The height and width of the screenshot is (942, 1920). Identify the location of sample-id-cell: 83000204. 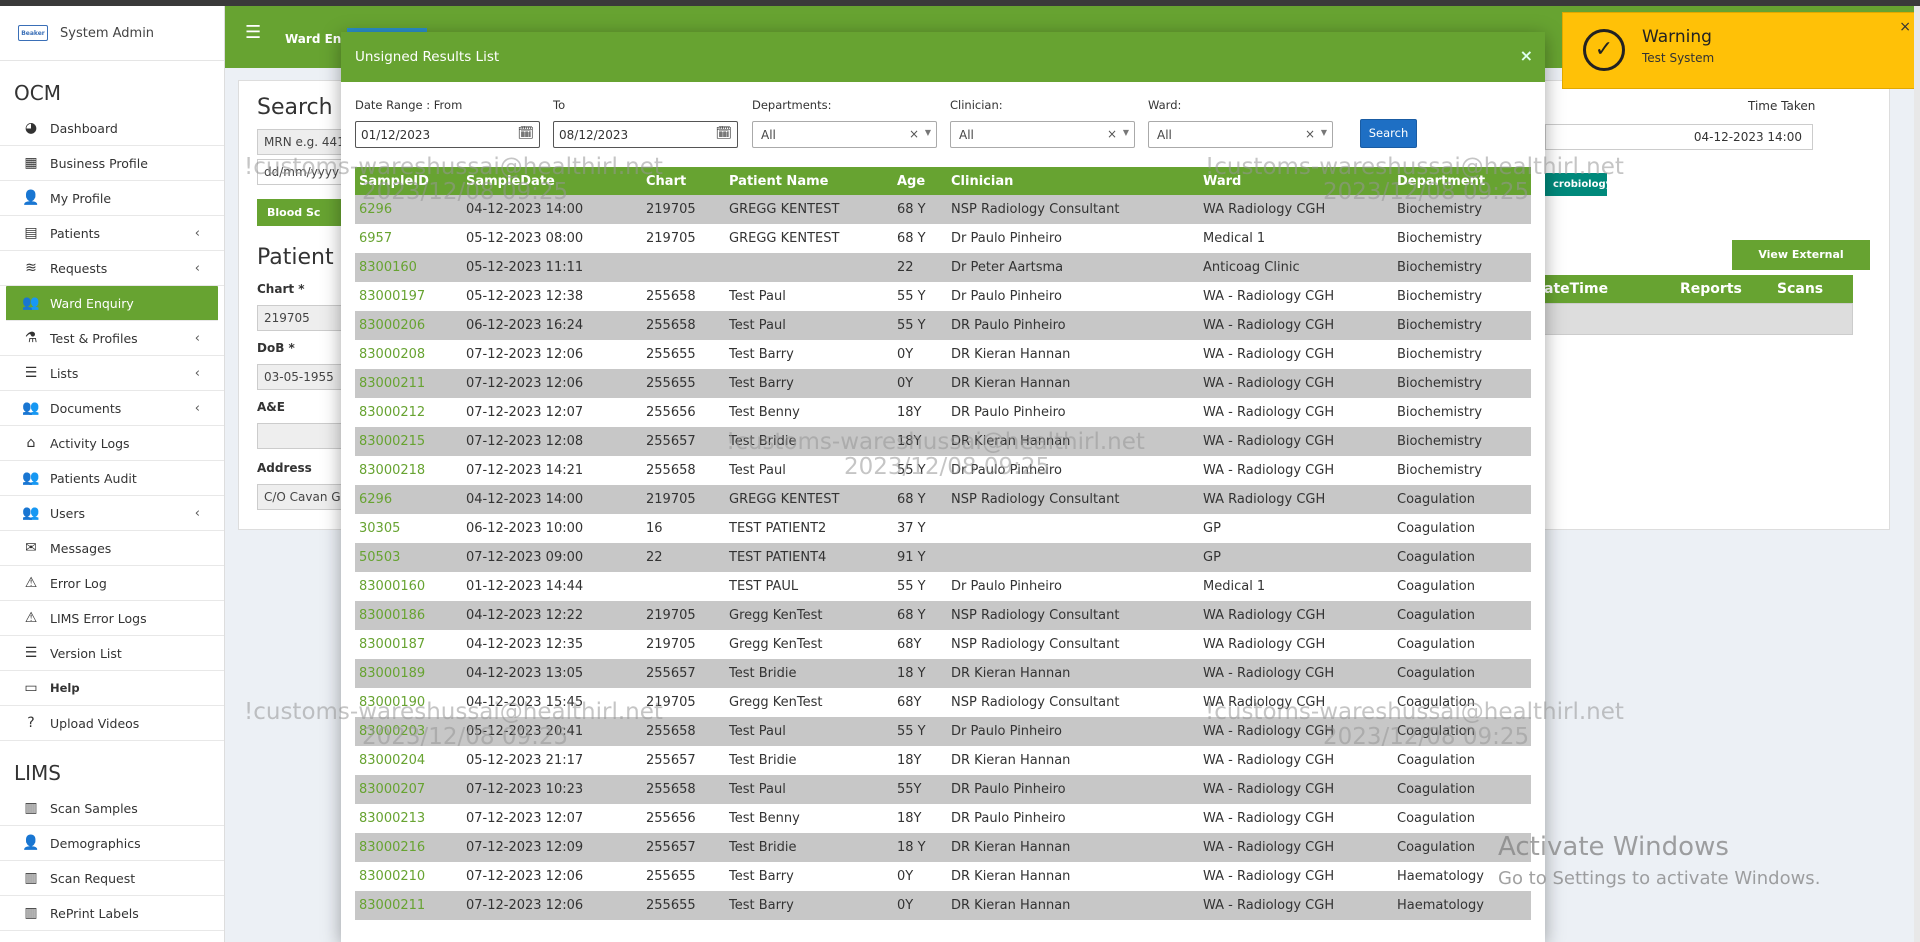
(408, 760).